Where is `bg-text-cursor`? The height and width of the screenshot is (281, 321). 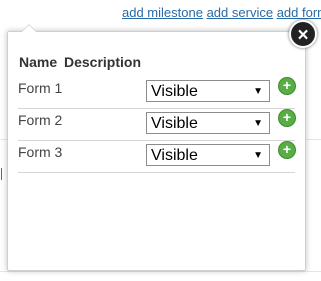
bg-text-cursor is located at coordinates (1, 174).